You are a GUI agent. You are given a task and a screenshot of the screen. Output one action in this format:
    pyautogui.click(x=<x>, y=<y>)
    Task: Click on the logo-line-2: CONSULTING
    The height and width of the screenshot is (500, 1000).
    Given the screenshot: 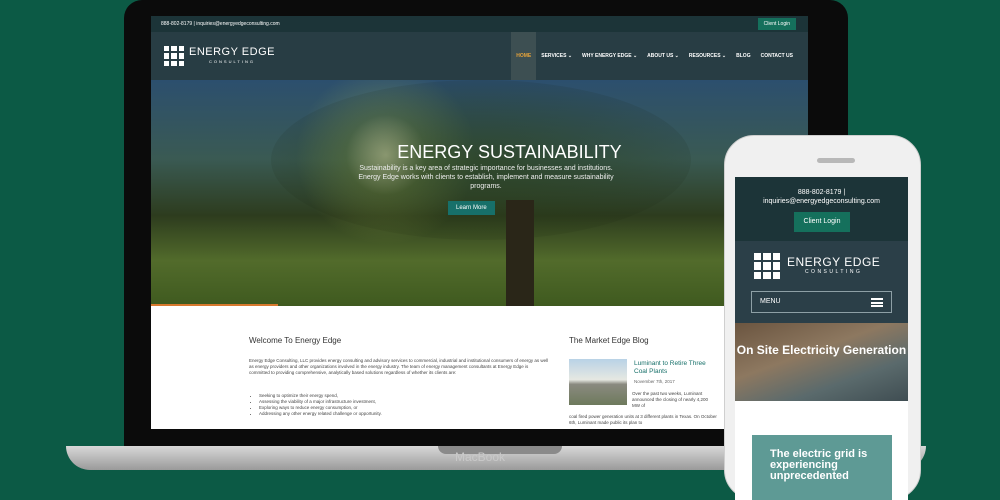 What is the action you would take?
    pyautogui.click(x=232, y=61)
    